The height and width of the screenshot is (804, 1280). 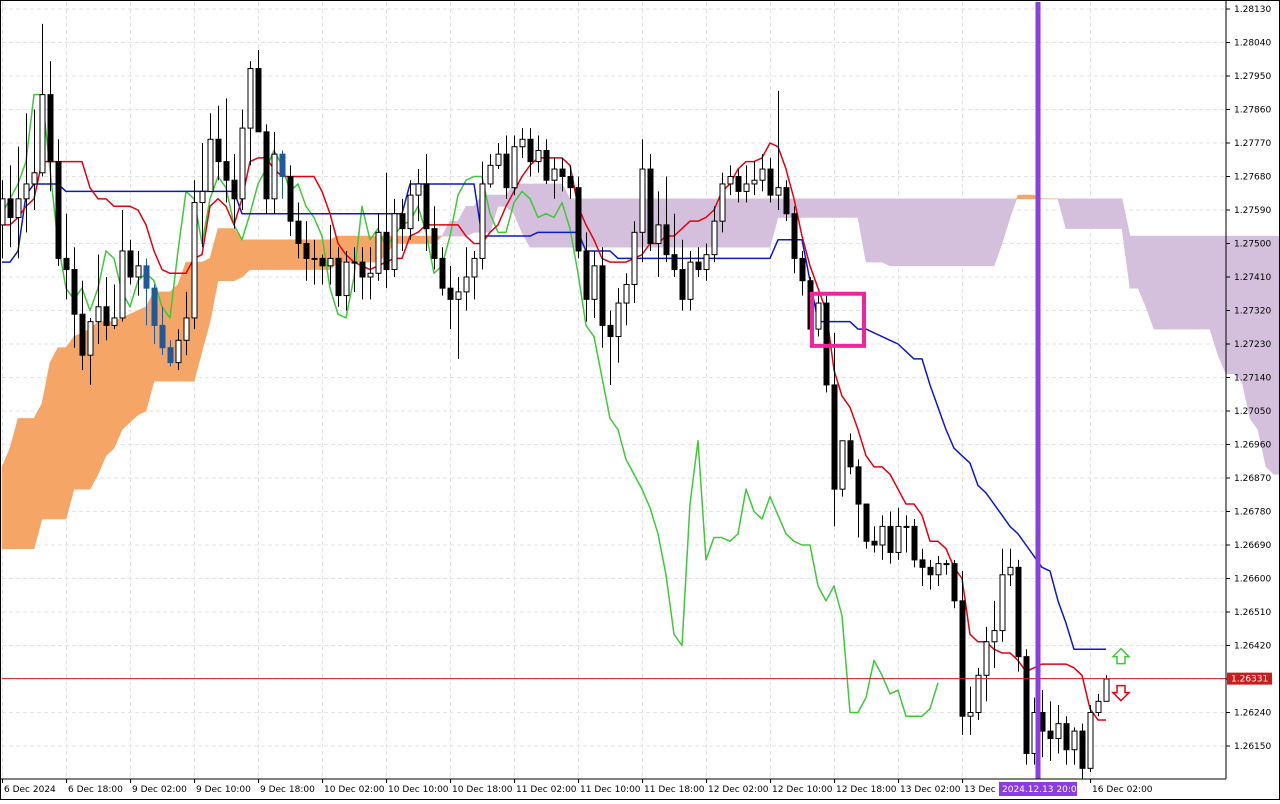 I want to click on price-tick-label: 1.27230, so click(x=1252, y=345).